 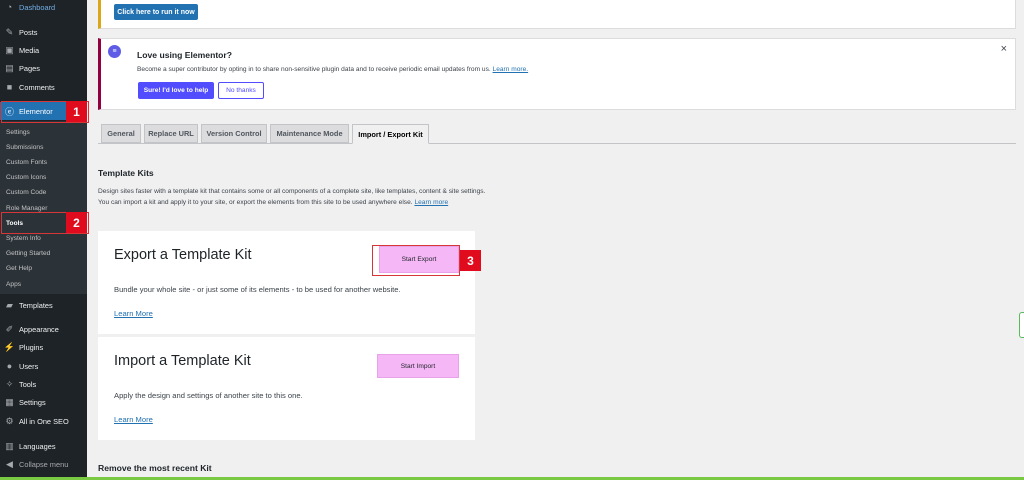 What do you see at coordinates (9, 49) in the screenshot?
I see `media-icon: ▣` at bounding box center [9, 49].